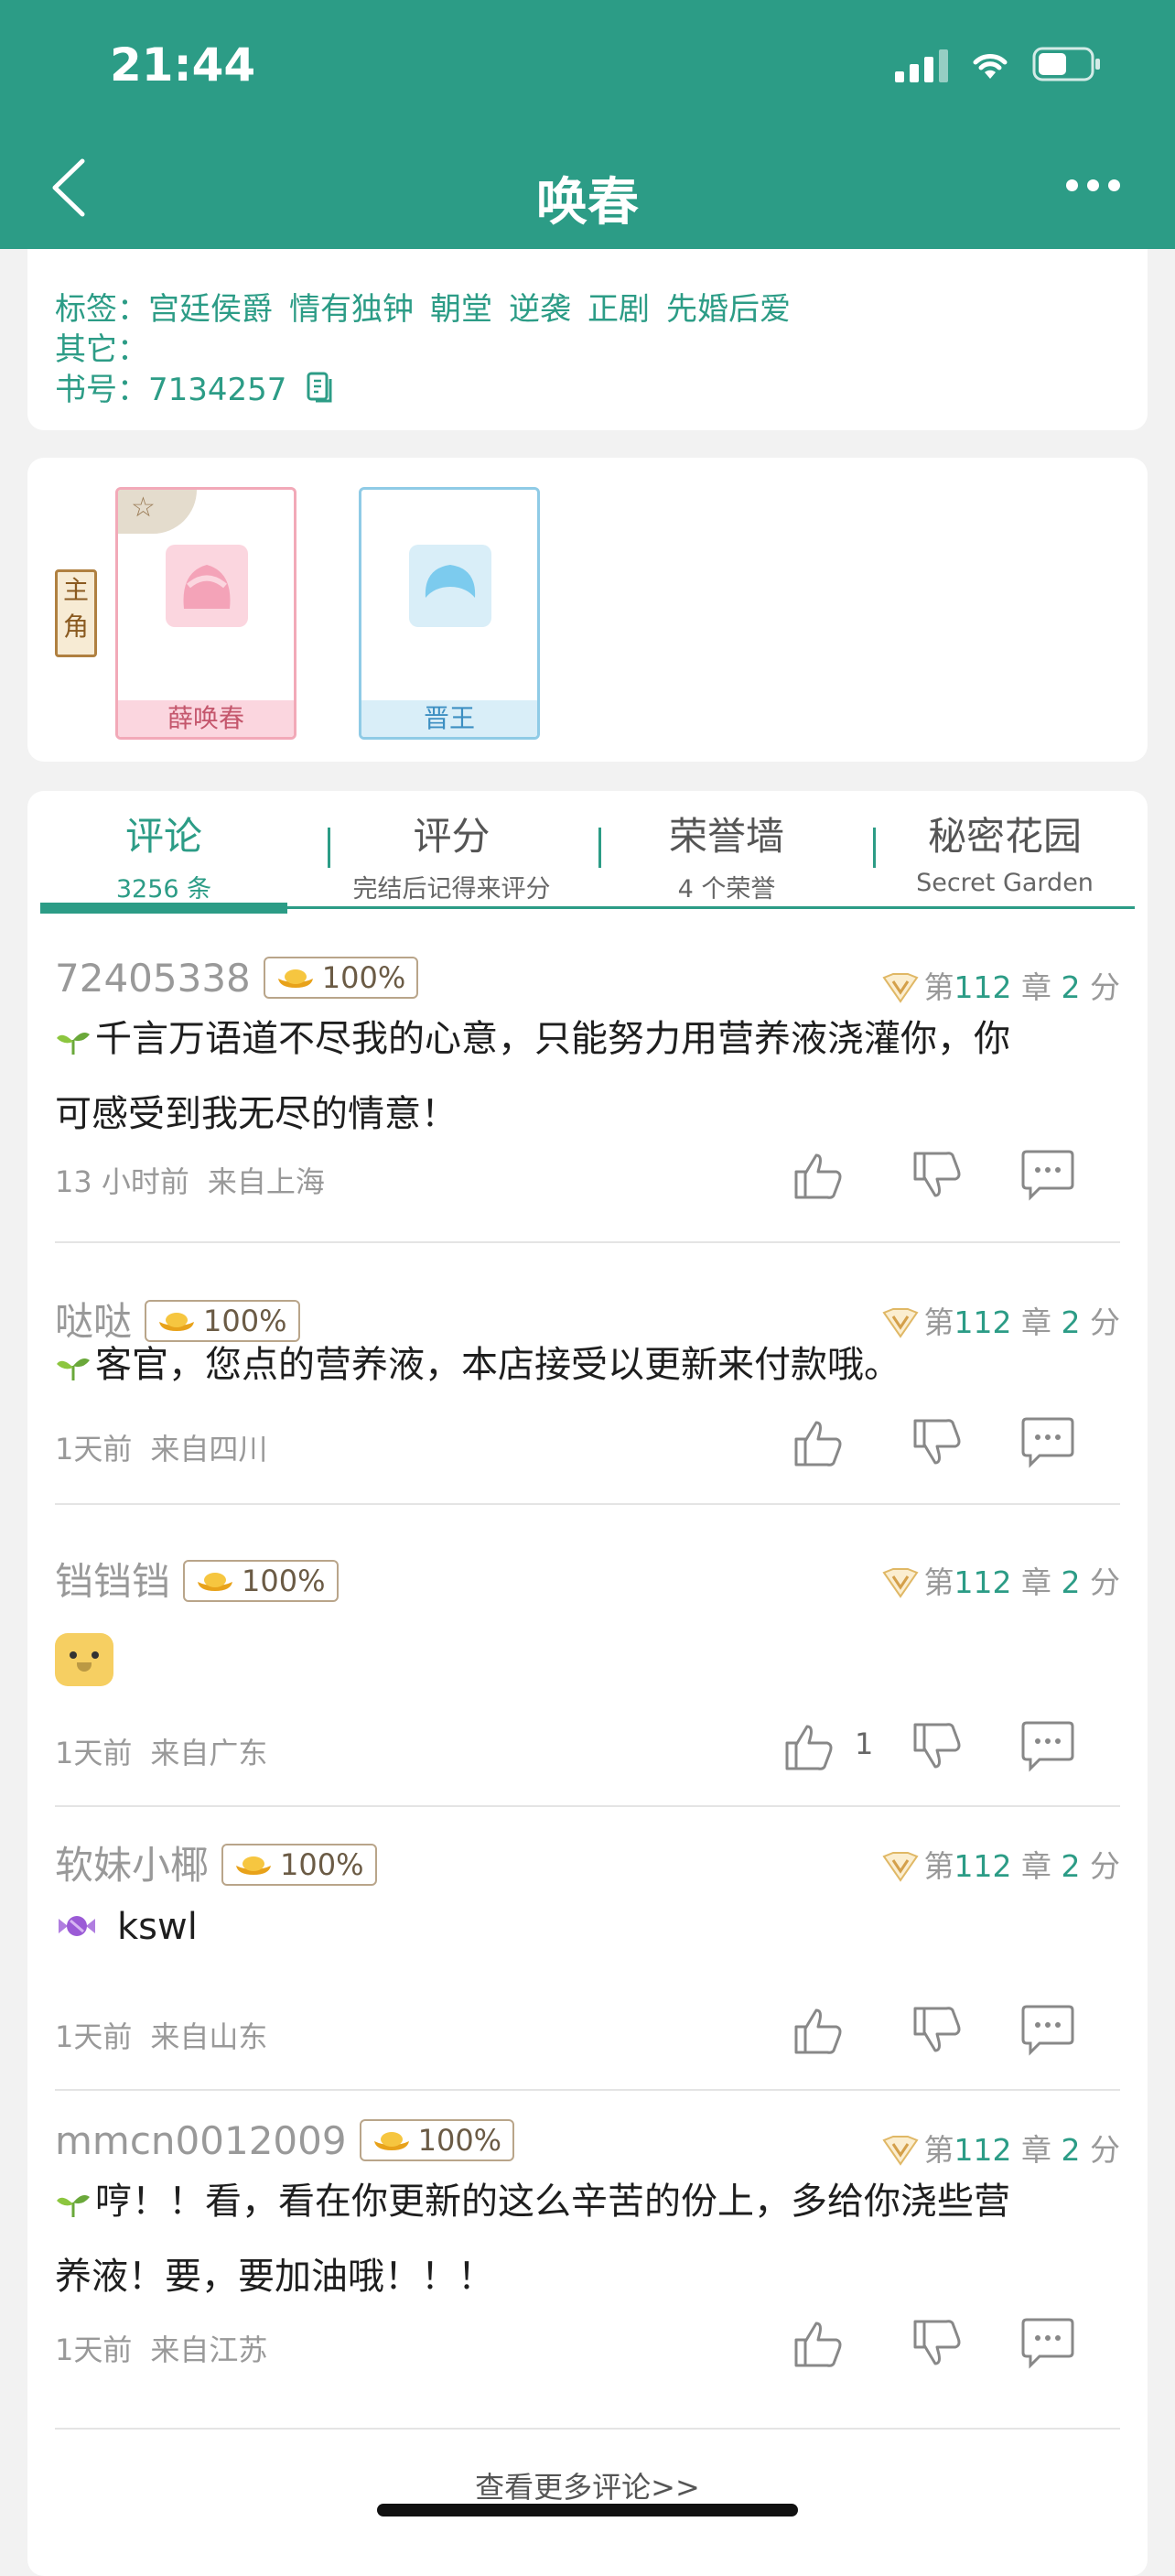 This screenshot has width=1175, height=2576. What do you see at coordinates (619, 310) in the screenshot?
I see `tag-item: 正剧` at bounding box center [619, 310].